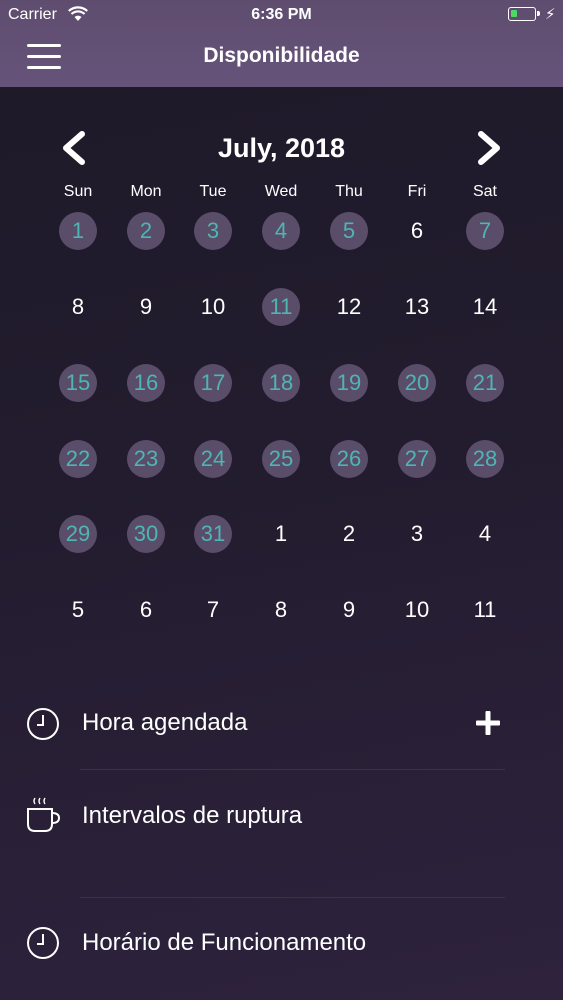  I want to click on calendar-day-available: 3, so click(213, 231).